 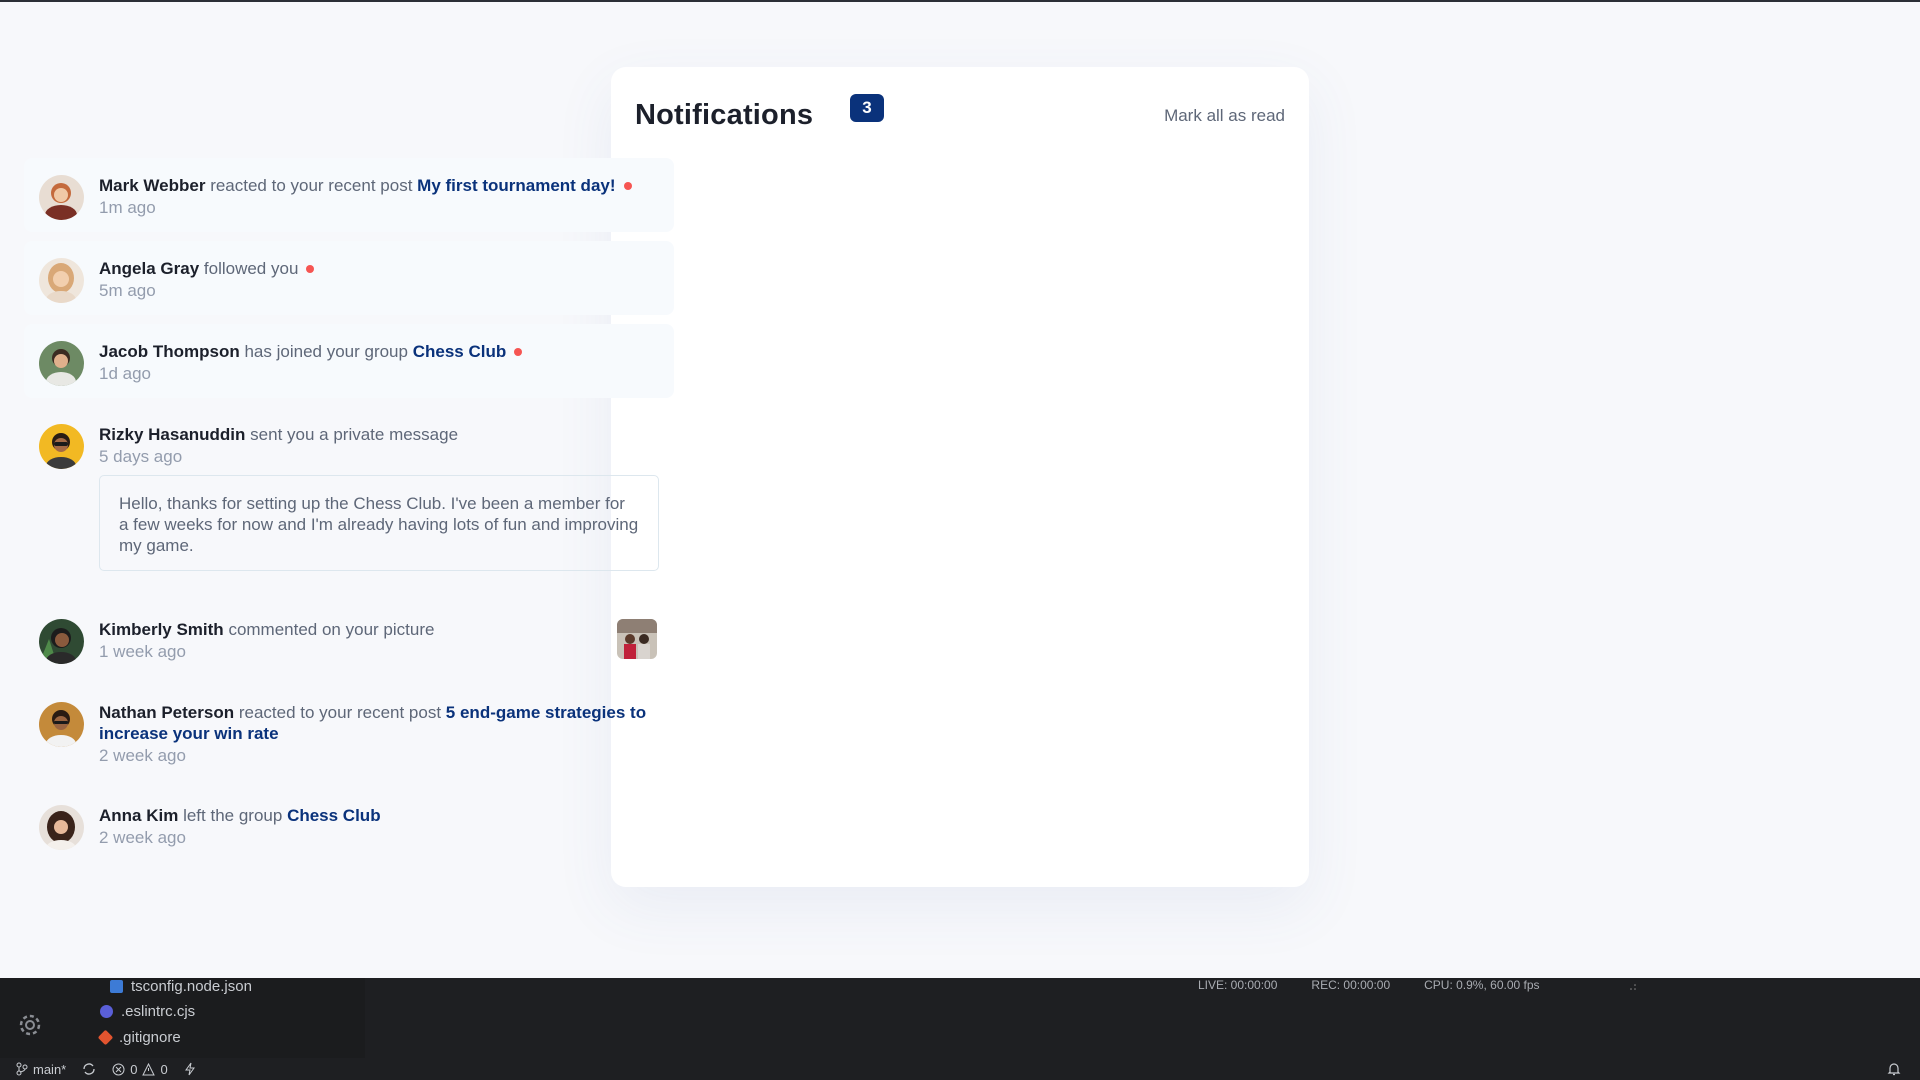 I want to click on notification-time: 5 days ago, so click(x=141, y=456).